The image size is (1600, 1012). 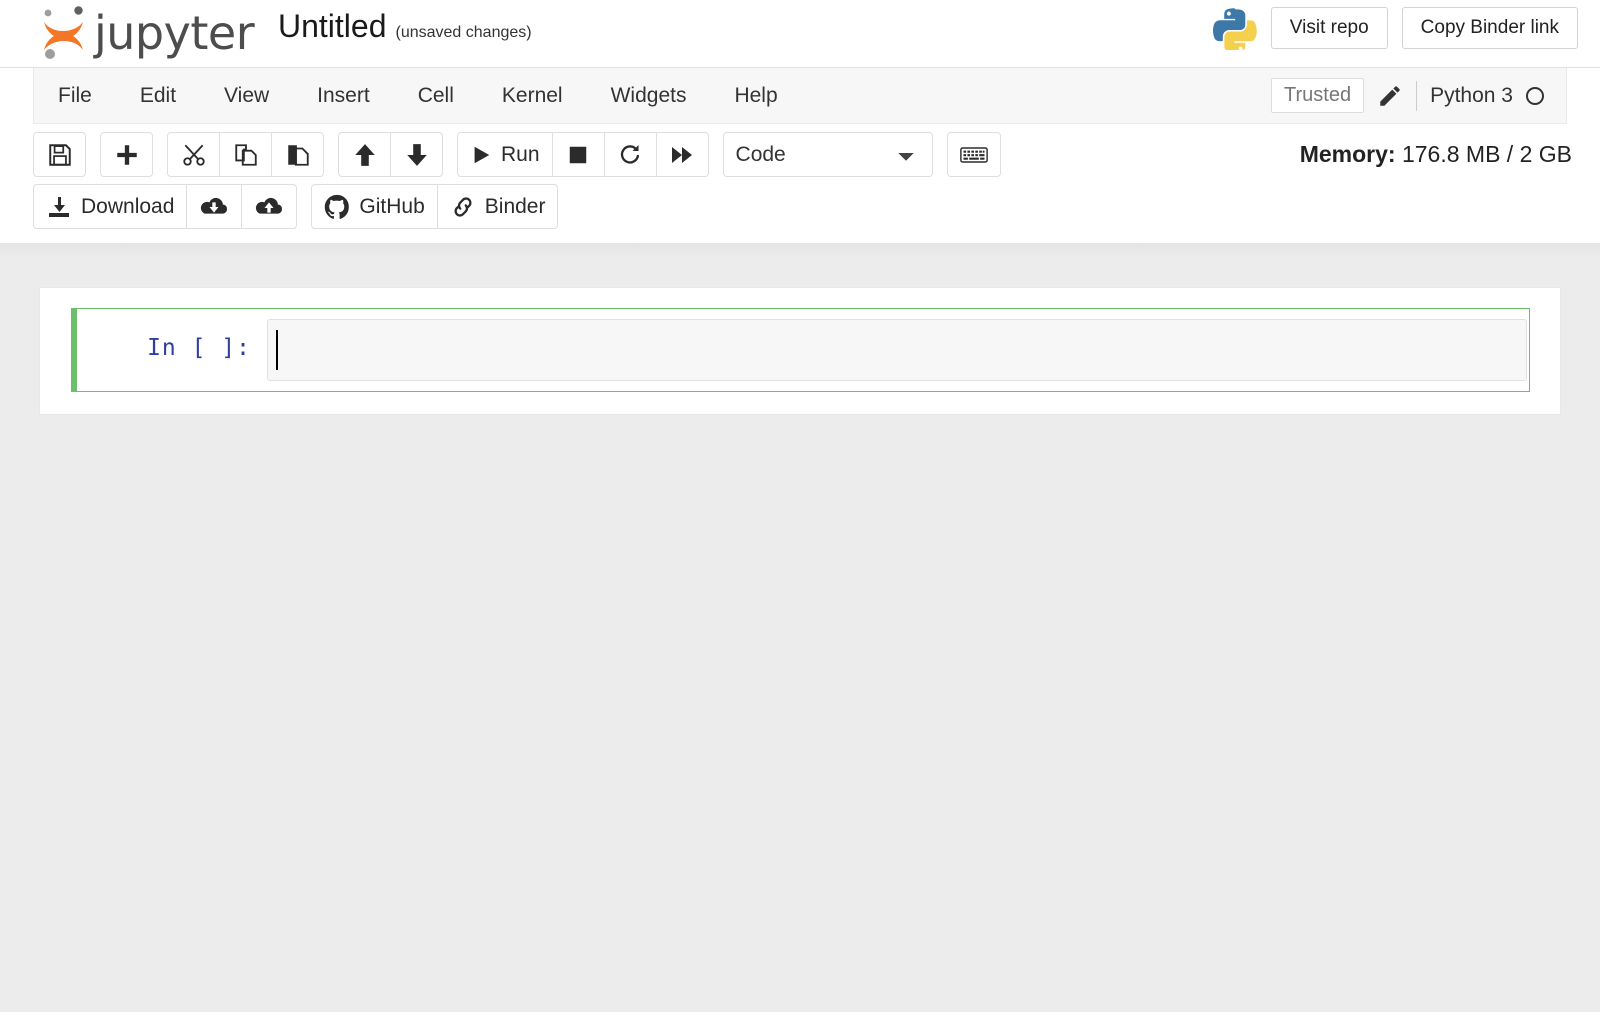 I want to click on cloud-download-icon, so click(x=214, y=205).